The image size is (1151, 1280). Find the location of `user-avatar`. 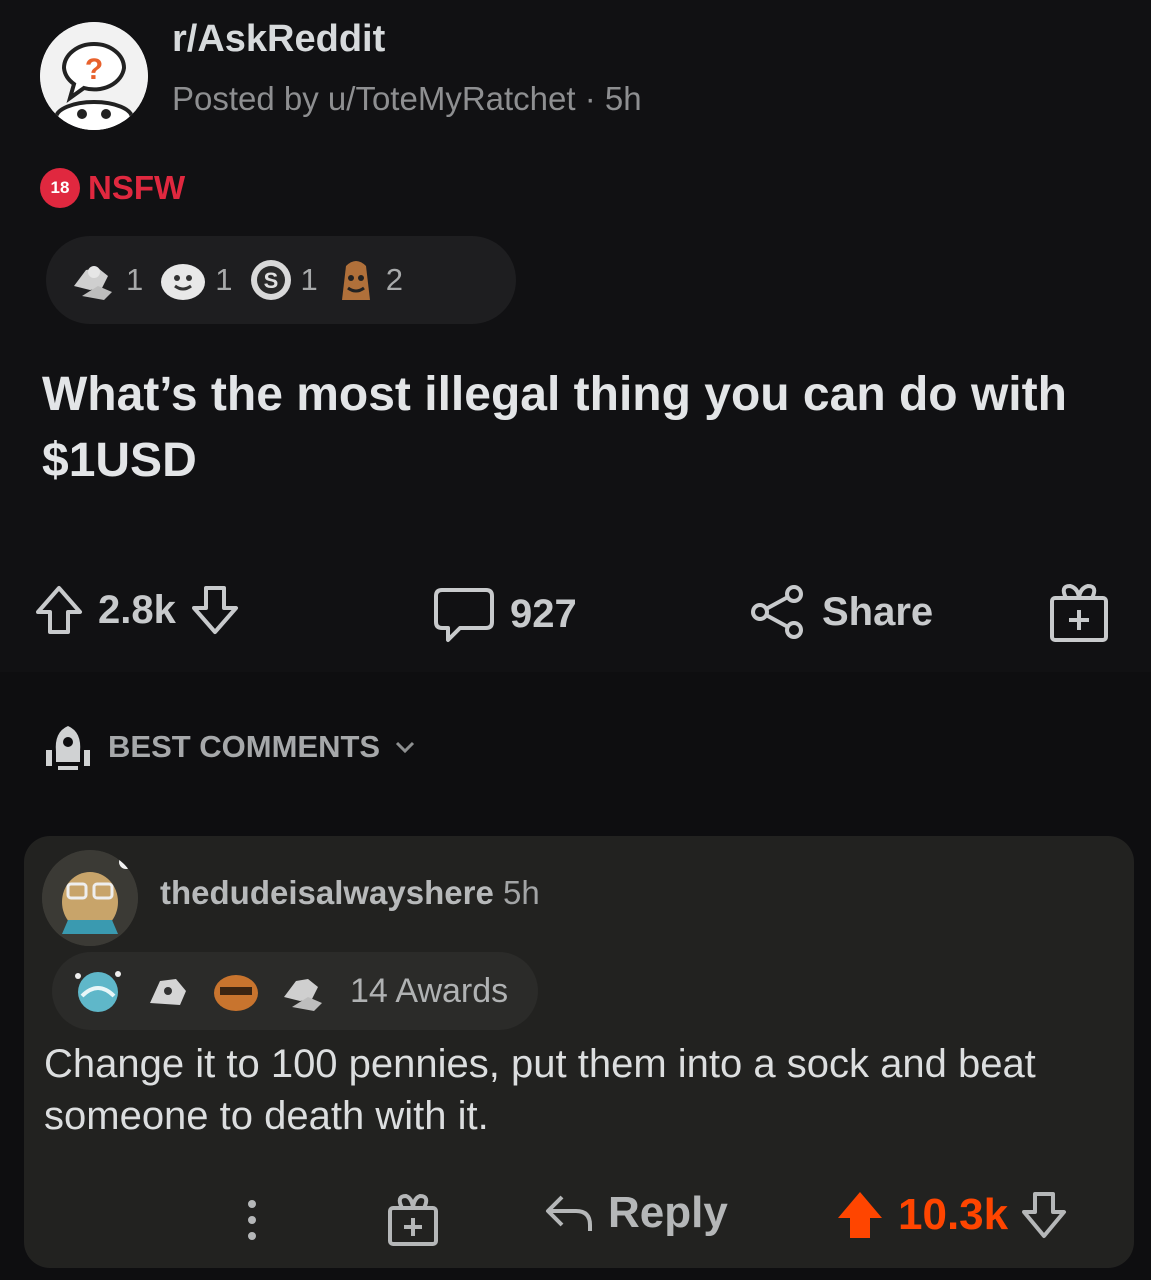

user-avatar is located at coordinates (90, 898).